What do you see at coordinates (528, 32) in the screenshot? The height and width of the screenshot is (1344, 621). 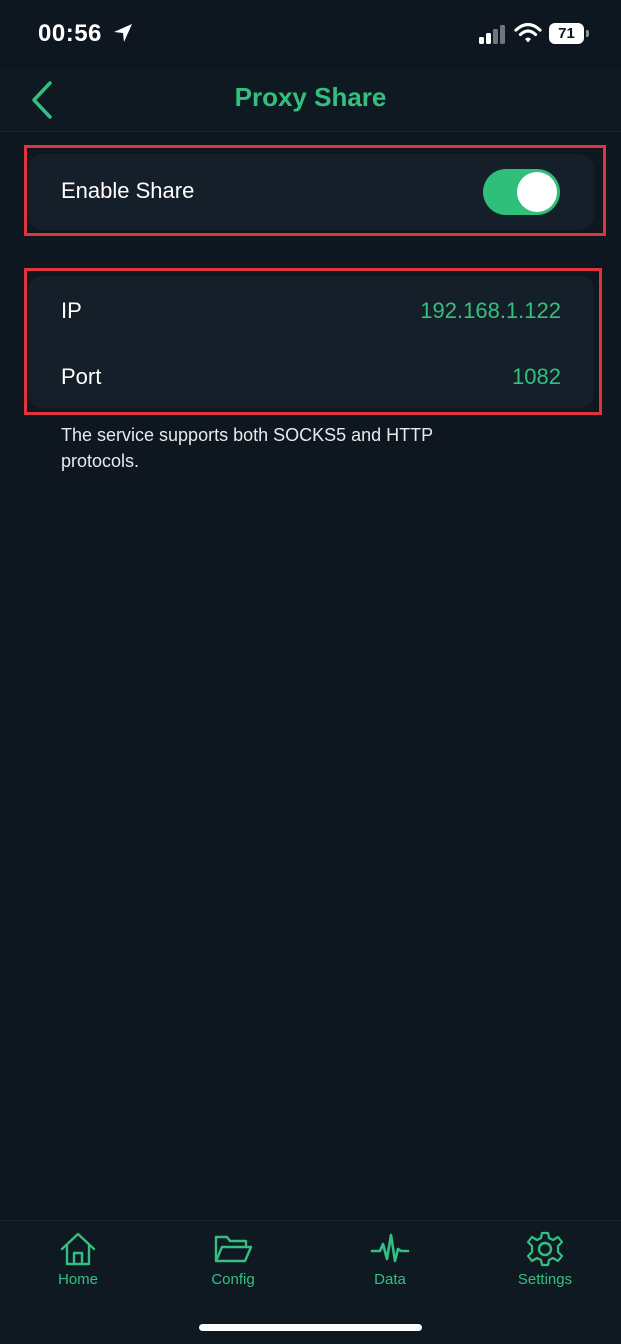 I see `wifi-icon` at bounding box center [528, 32].